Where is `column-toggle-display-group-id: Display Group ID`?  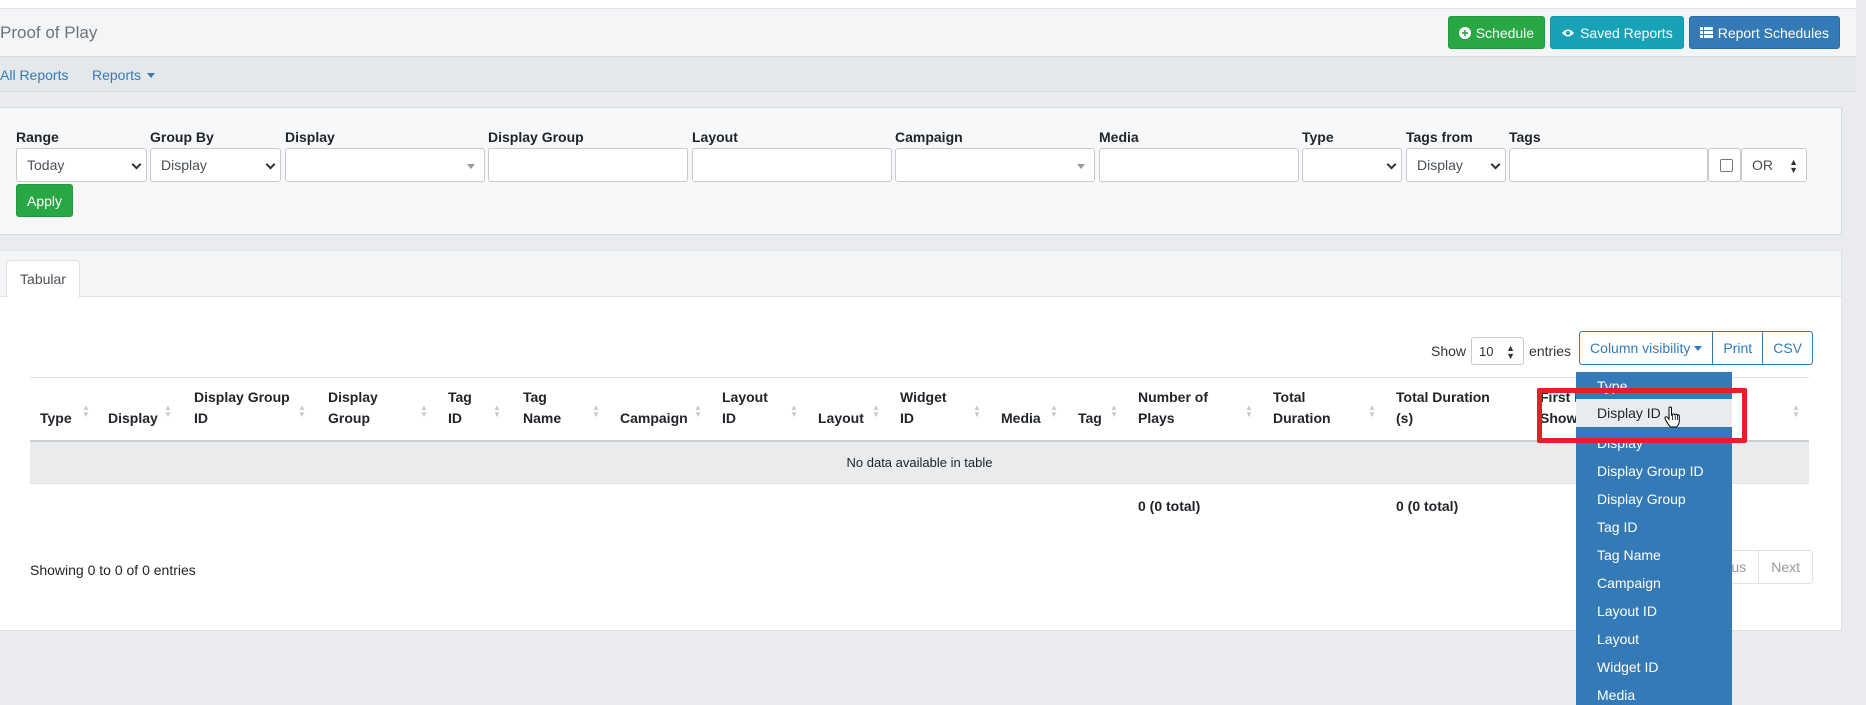
column-toggle-display-group-id: Display Group ID is located at coordinates (1650, 471).